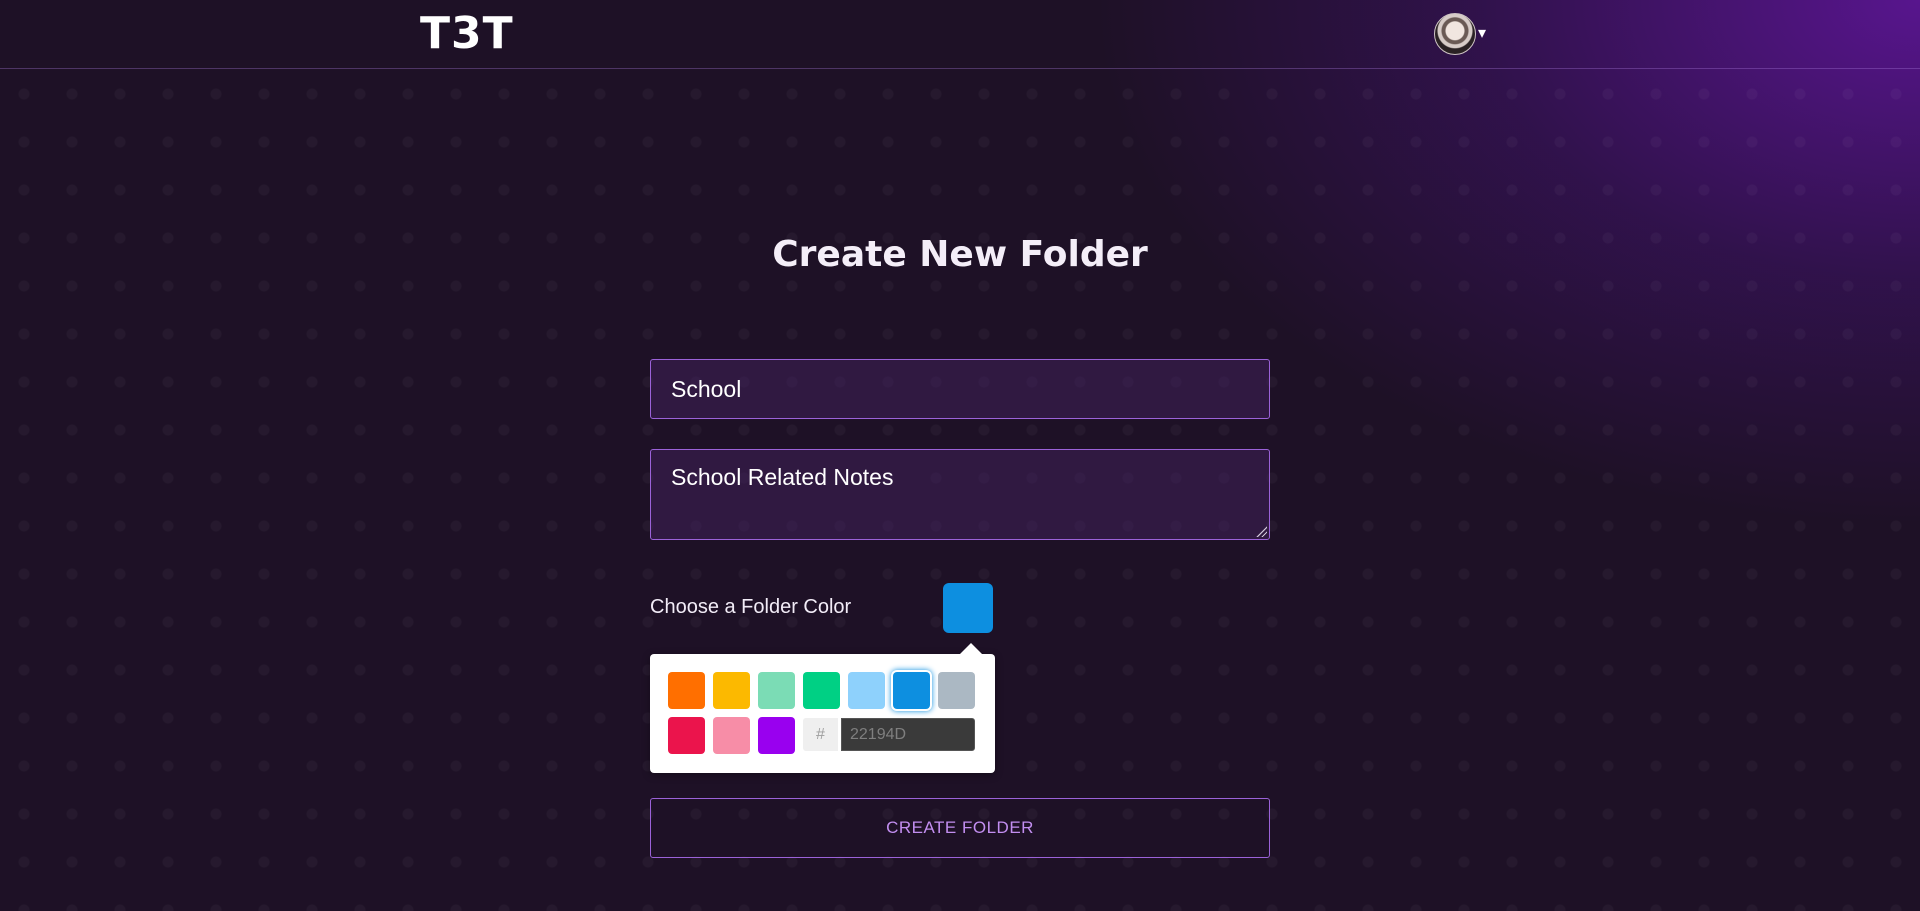 The height and width of the screenshot is (911, 1920). I want to click on color-swatch-light-blue, so click(866, 690).